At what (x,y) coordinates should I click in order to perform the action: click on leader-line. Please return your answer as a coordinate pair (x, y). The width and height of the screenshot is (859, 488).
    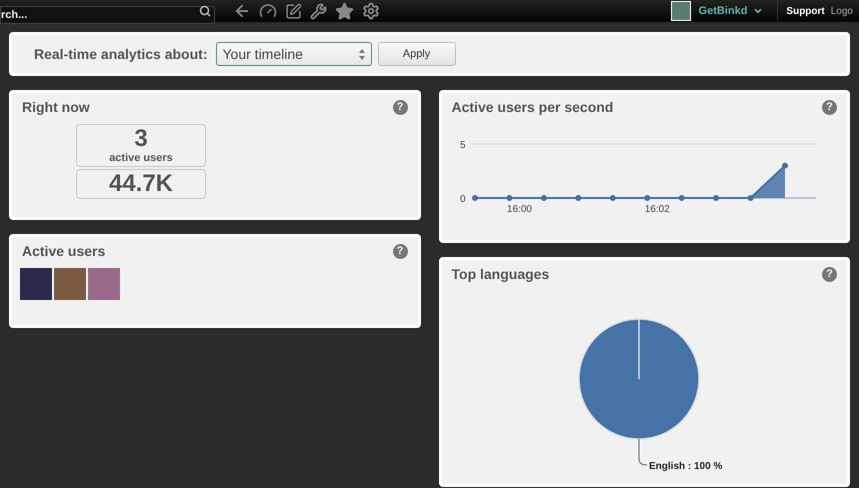
    Looking at the image, I should click on (643, 452).